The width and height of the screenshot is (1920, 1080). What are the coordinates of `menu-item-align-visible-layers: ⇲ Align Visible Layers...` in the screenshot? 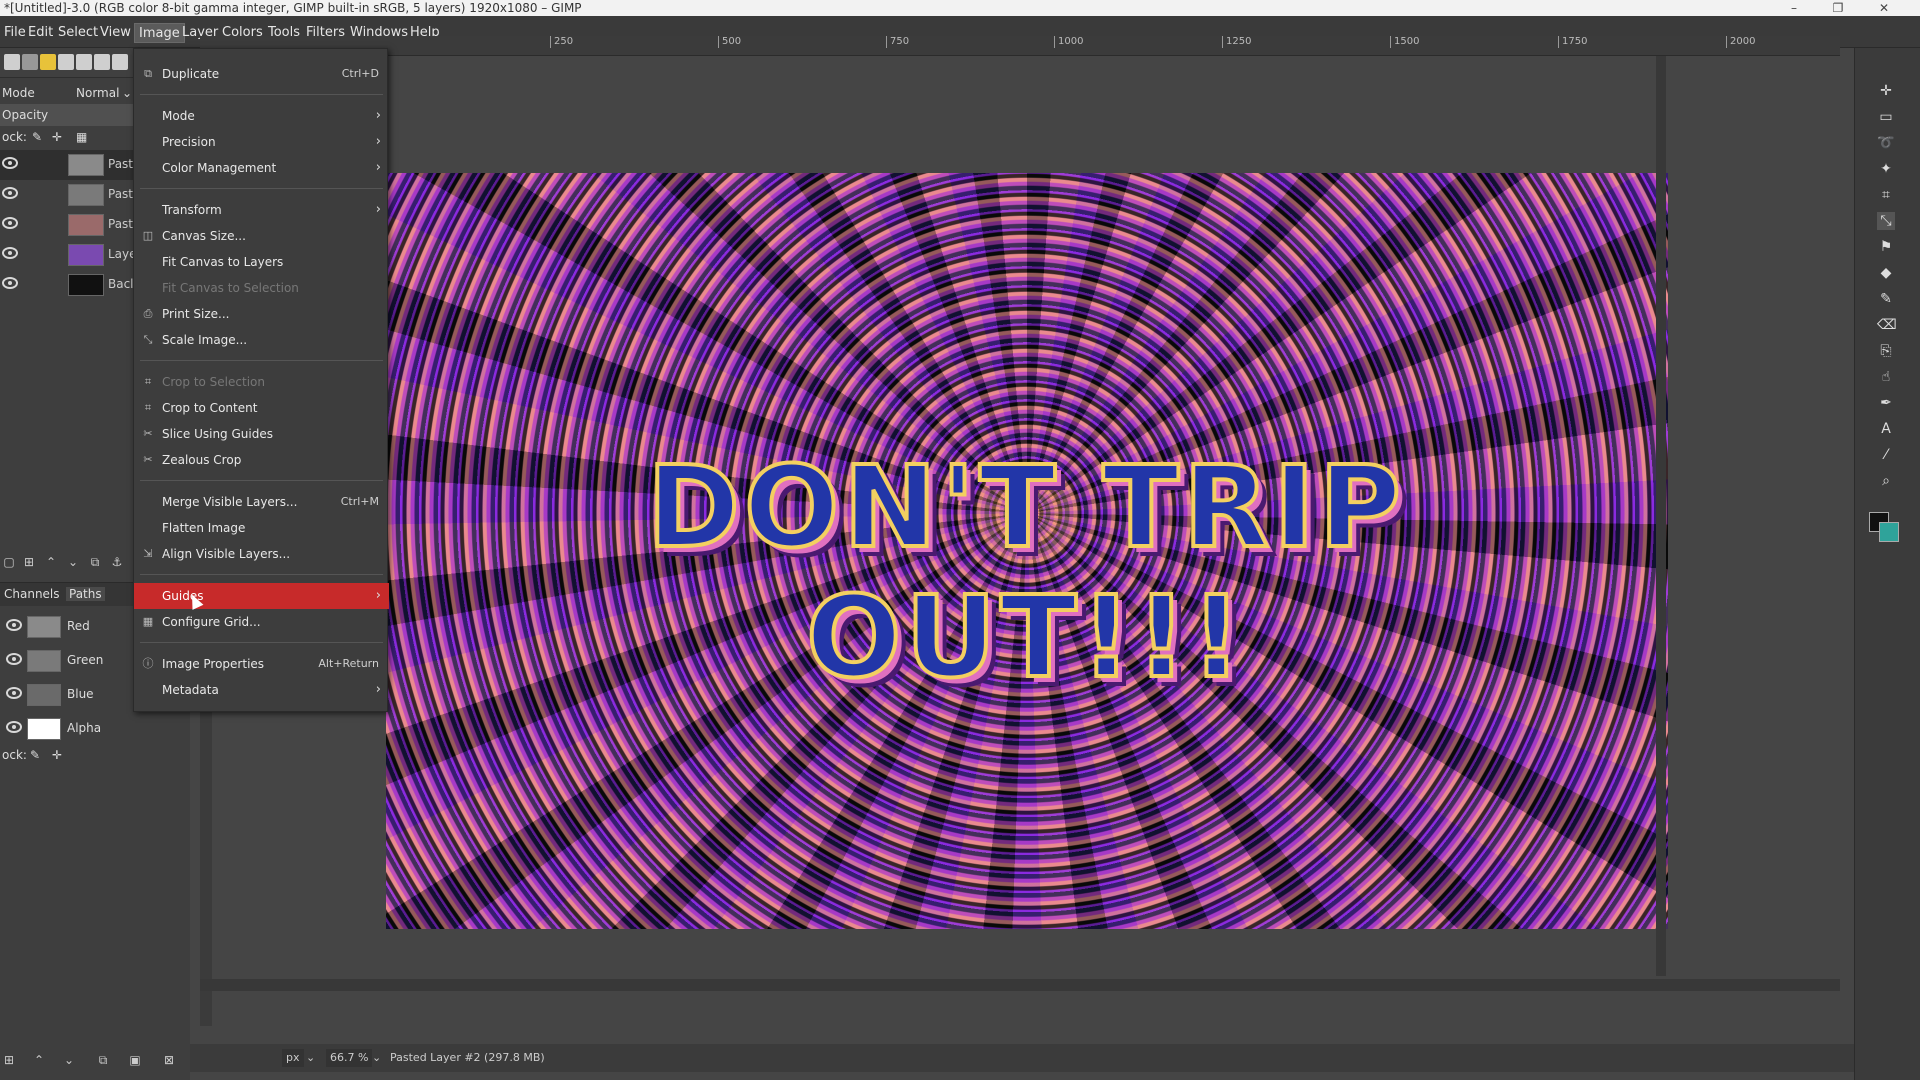 It's located at (261, 554).